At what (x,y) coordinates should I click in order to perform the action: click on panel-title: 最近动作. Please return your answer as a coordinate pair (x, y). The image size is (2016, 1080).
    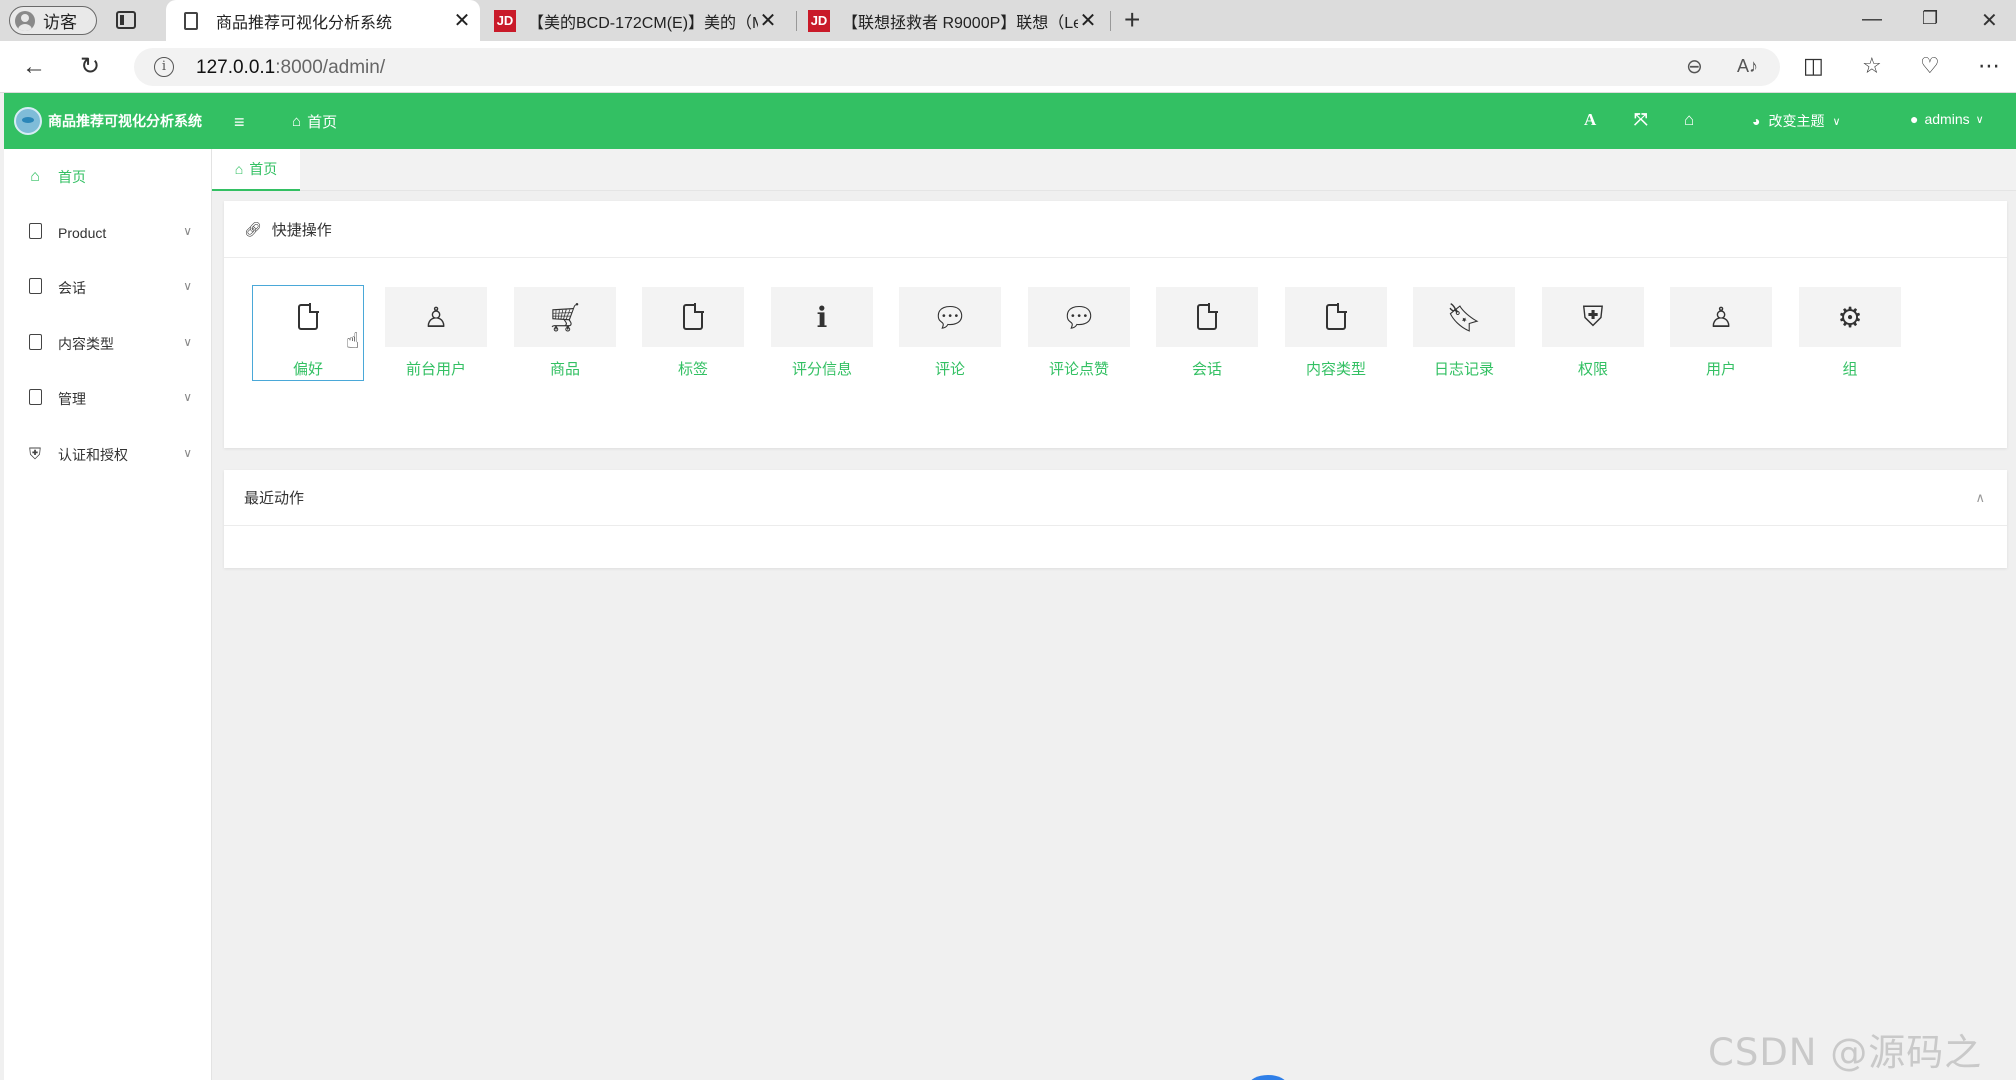
    Looking at the image, I should click on (274, 498).